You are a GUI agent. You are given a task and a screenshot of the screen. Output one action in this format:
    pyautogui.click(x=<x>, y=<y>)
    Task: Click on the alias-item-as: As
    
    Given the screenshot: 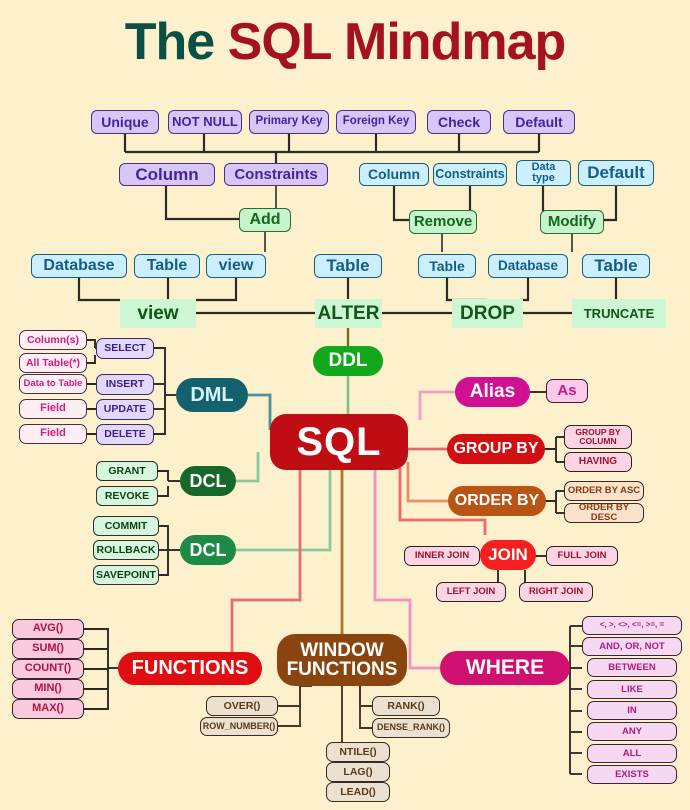 What is the action you would take?
    pyautogui.click(x=567, y=391)
    